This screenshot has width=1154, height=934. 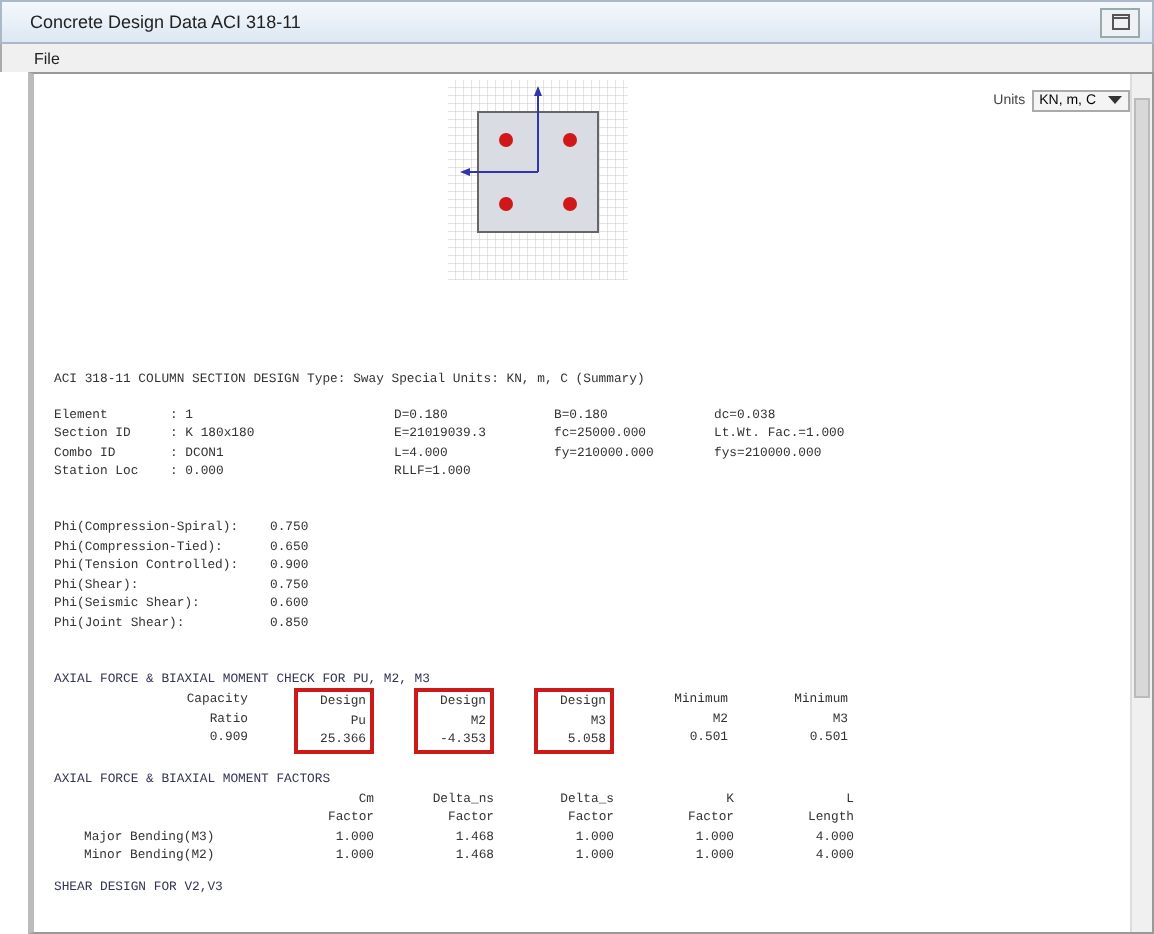 What do you see at coordinates (1115, 101) in the screenshot?
I see `caret-icon` at bounding box center [1115, 101].